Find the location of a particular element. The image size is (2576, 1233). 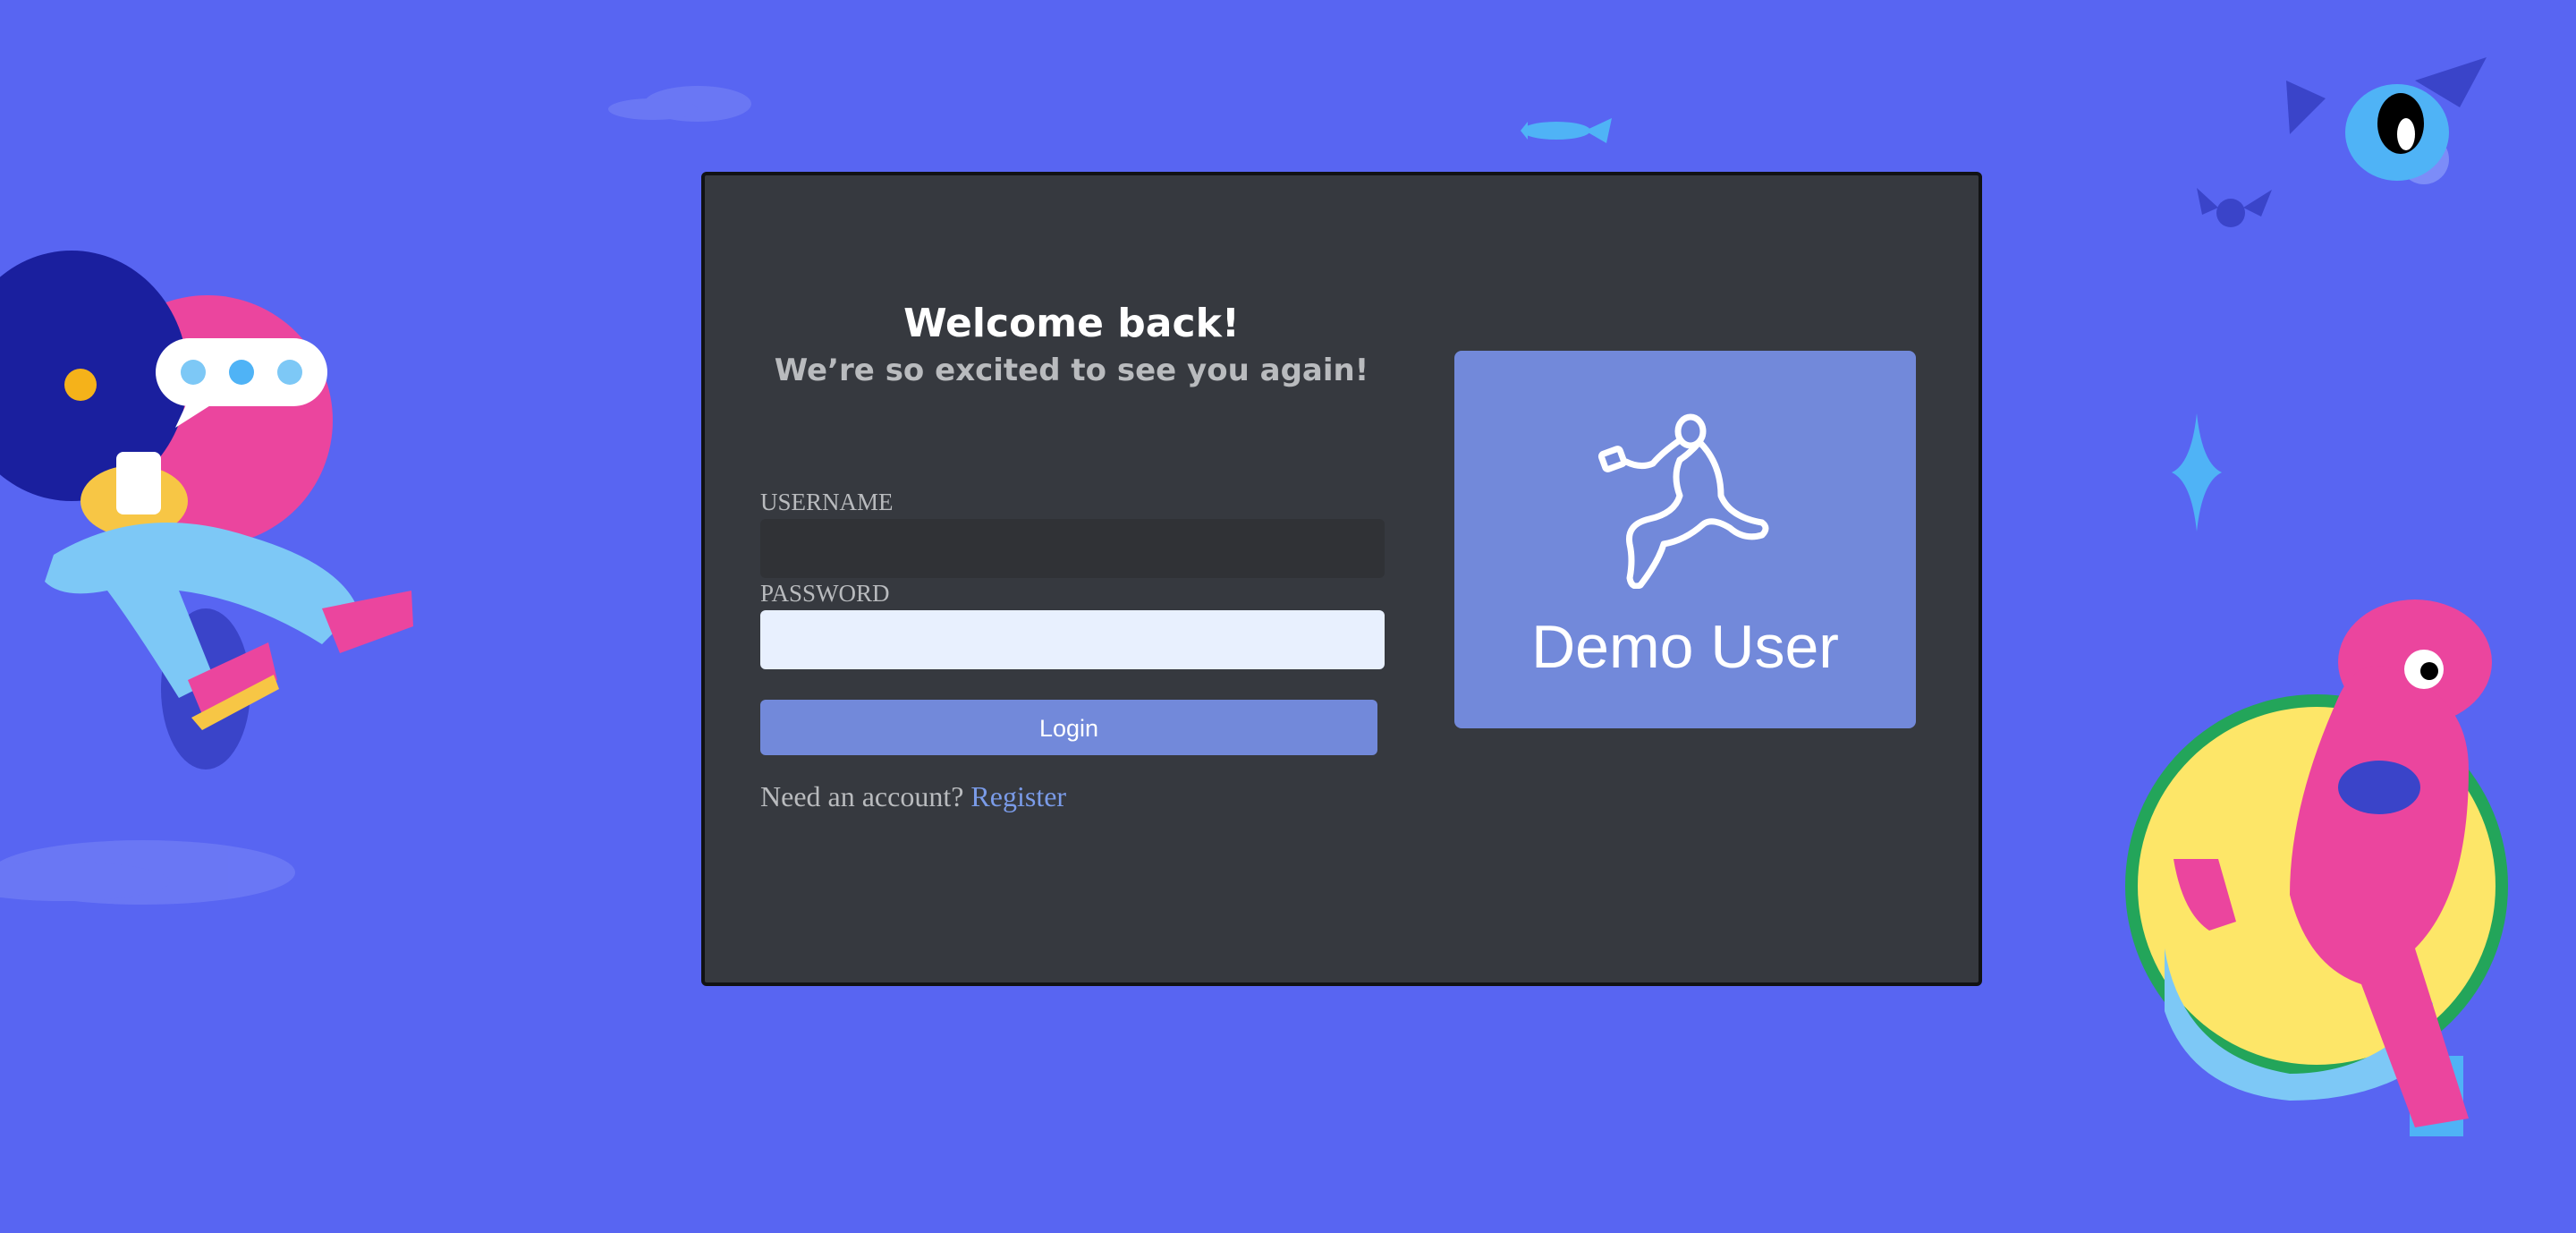

register-prompt: Need an account? is located at coordinates (862, 796).